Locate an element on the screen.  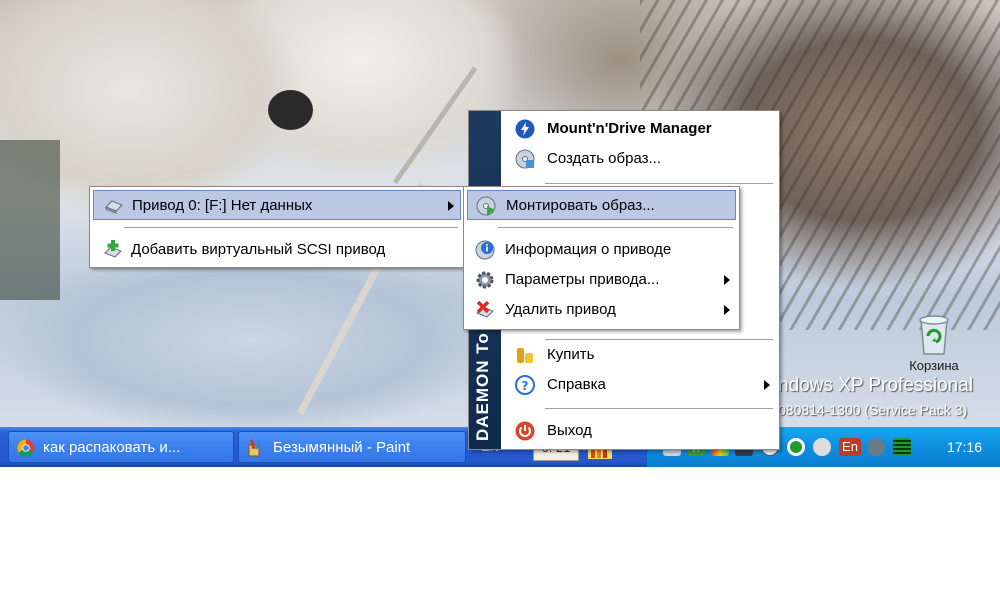
task-label: Безымянный - Paint is located at coordinates (342, 447).